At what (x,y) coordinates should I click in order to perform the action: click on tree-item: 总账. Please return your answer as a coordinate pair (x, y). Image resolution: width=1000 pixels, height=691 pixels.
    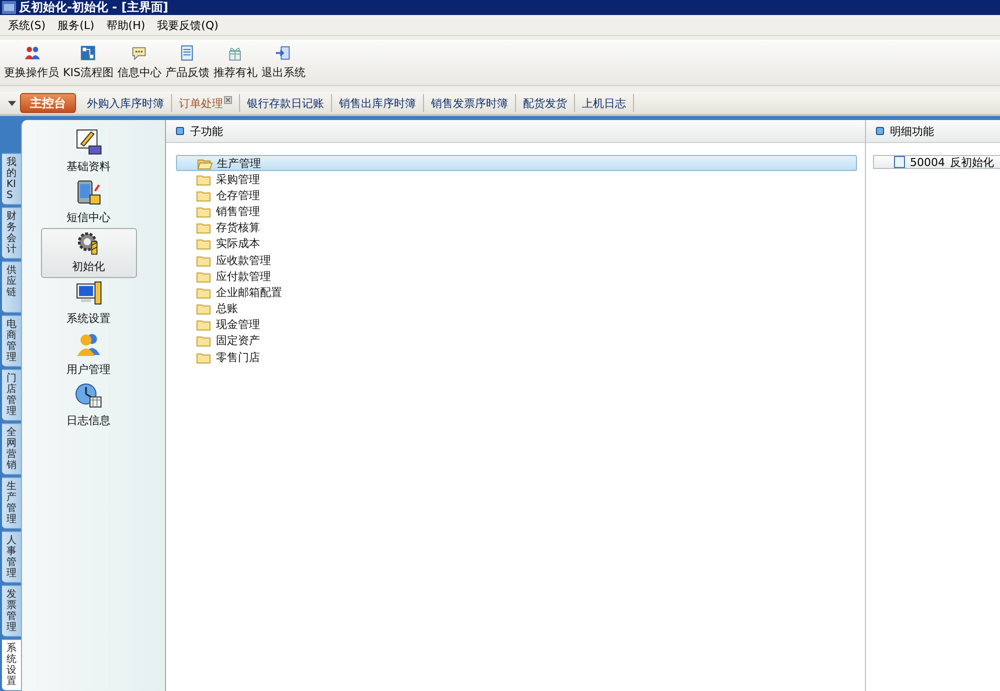
    Looking at the image, I should click on (516, 308).